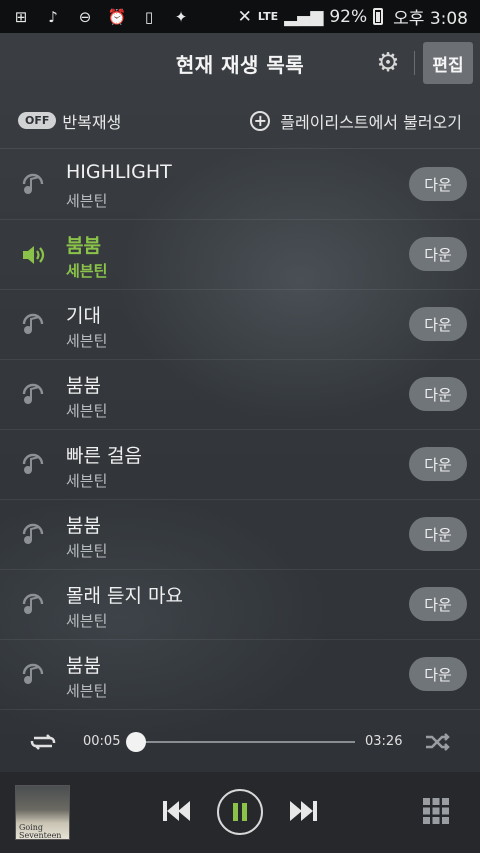  Describe the element at coordinates (119, 172) in the screenshot. I see `track-title: HIGHLIGHT` at that location.